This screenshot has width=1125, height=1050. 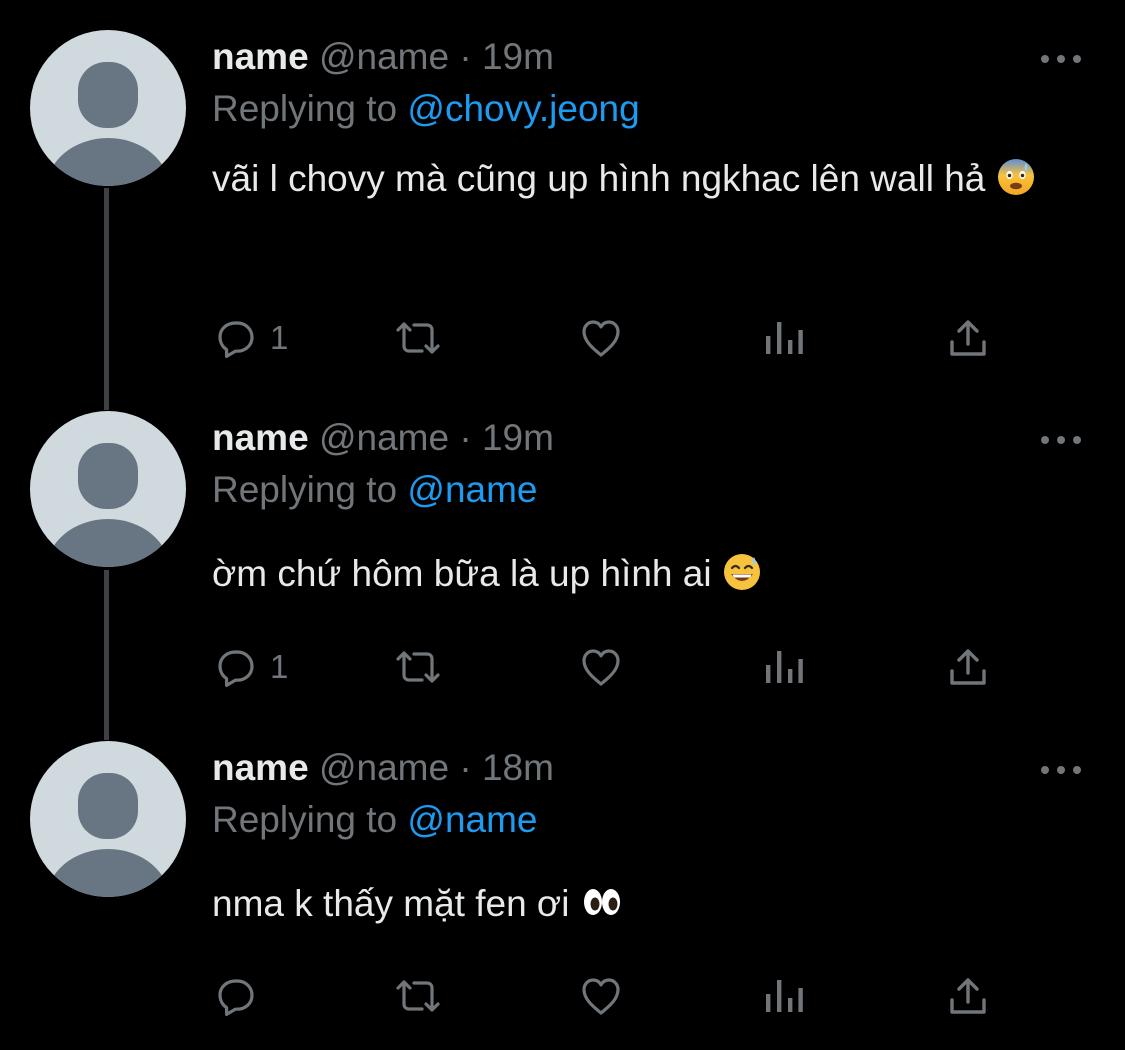 What do you see at coordinates (391, 903) in the screenshot?
I see `tweet-text-content: nma k thấy mặt fen ơi` at bounding box center [391, 903].